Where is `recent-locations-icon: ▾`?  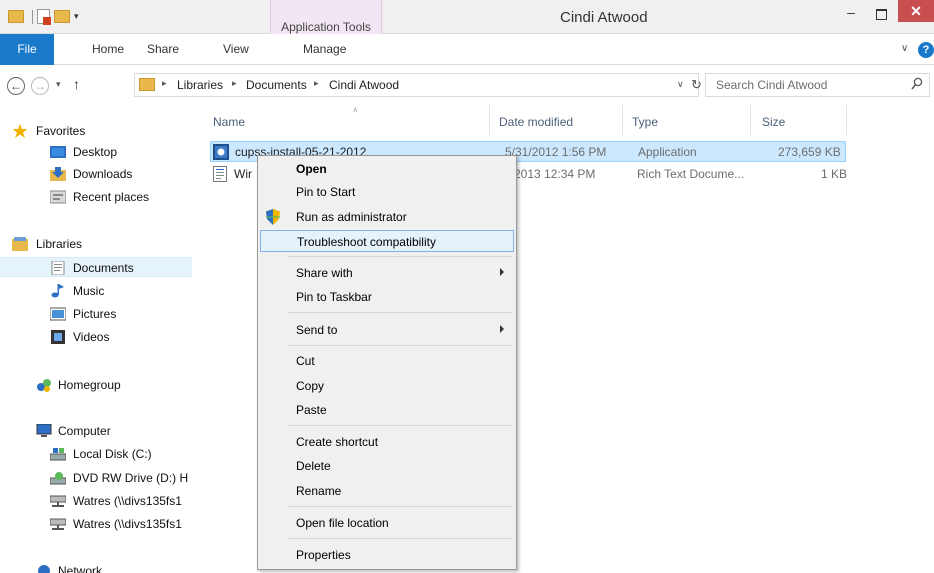
recent-locations-icon: ▾ is located at coordinates (58, 84).